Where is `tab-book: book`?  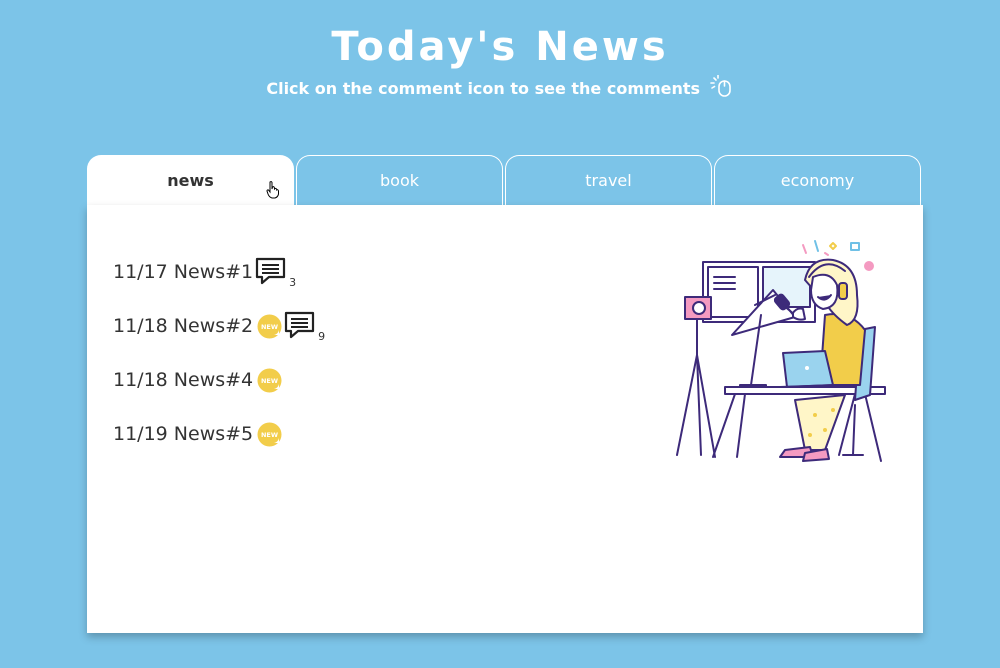 tab-book: book is located at coordinates (399, 180).